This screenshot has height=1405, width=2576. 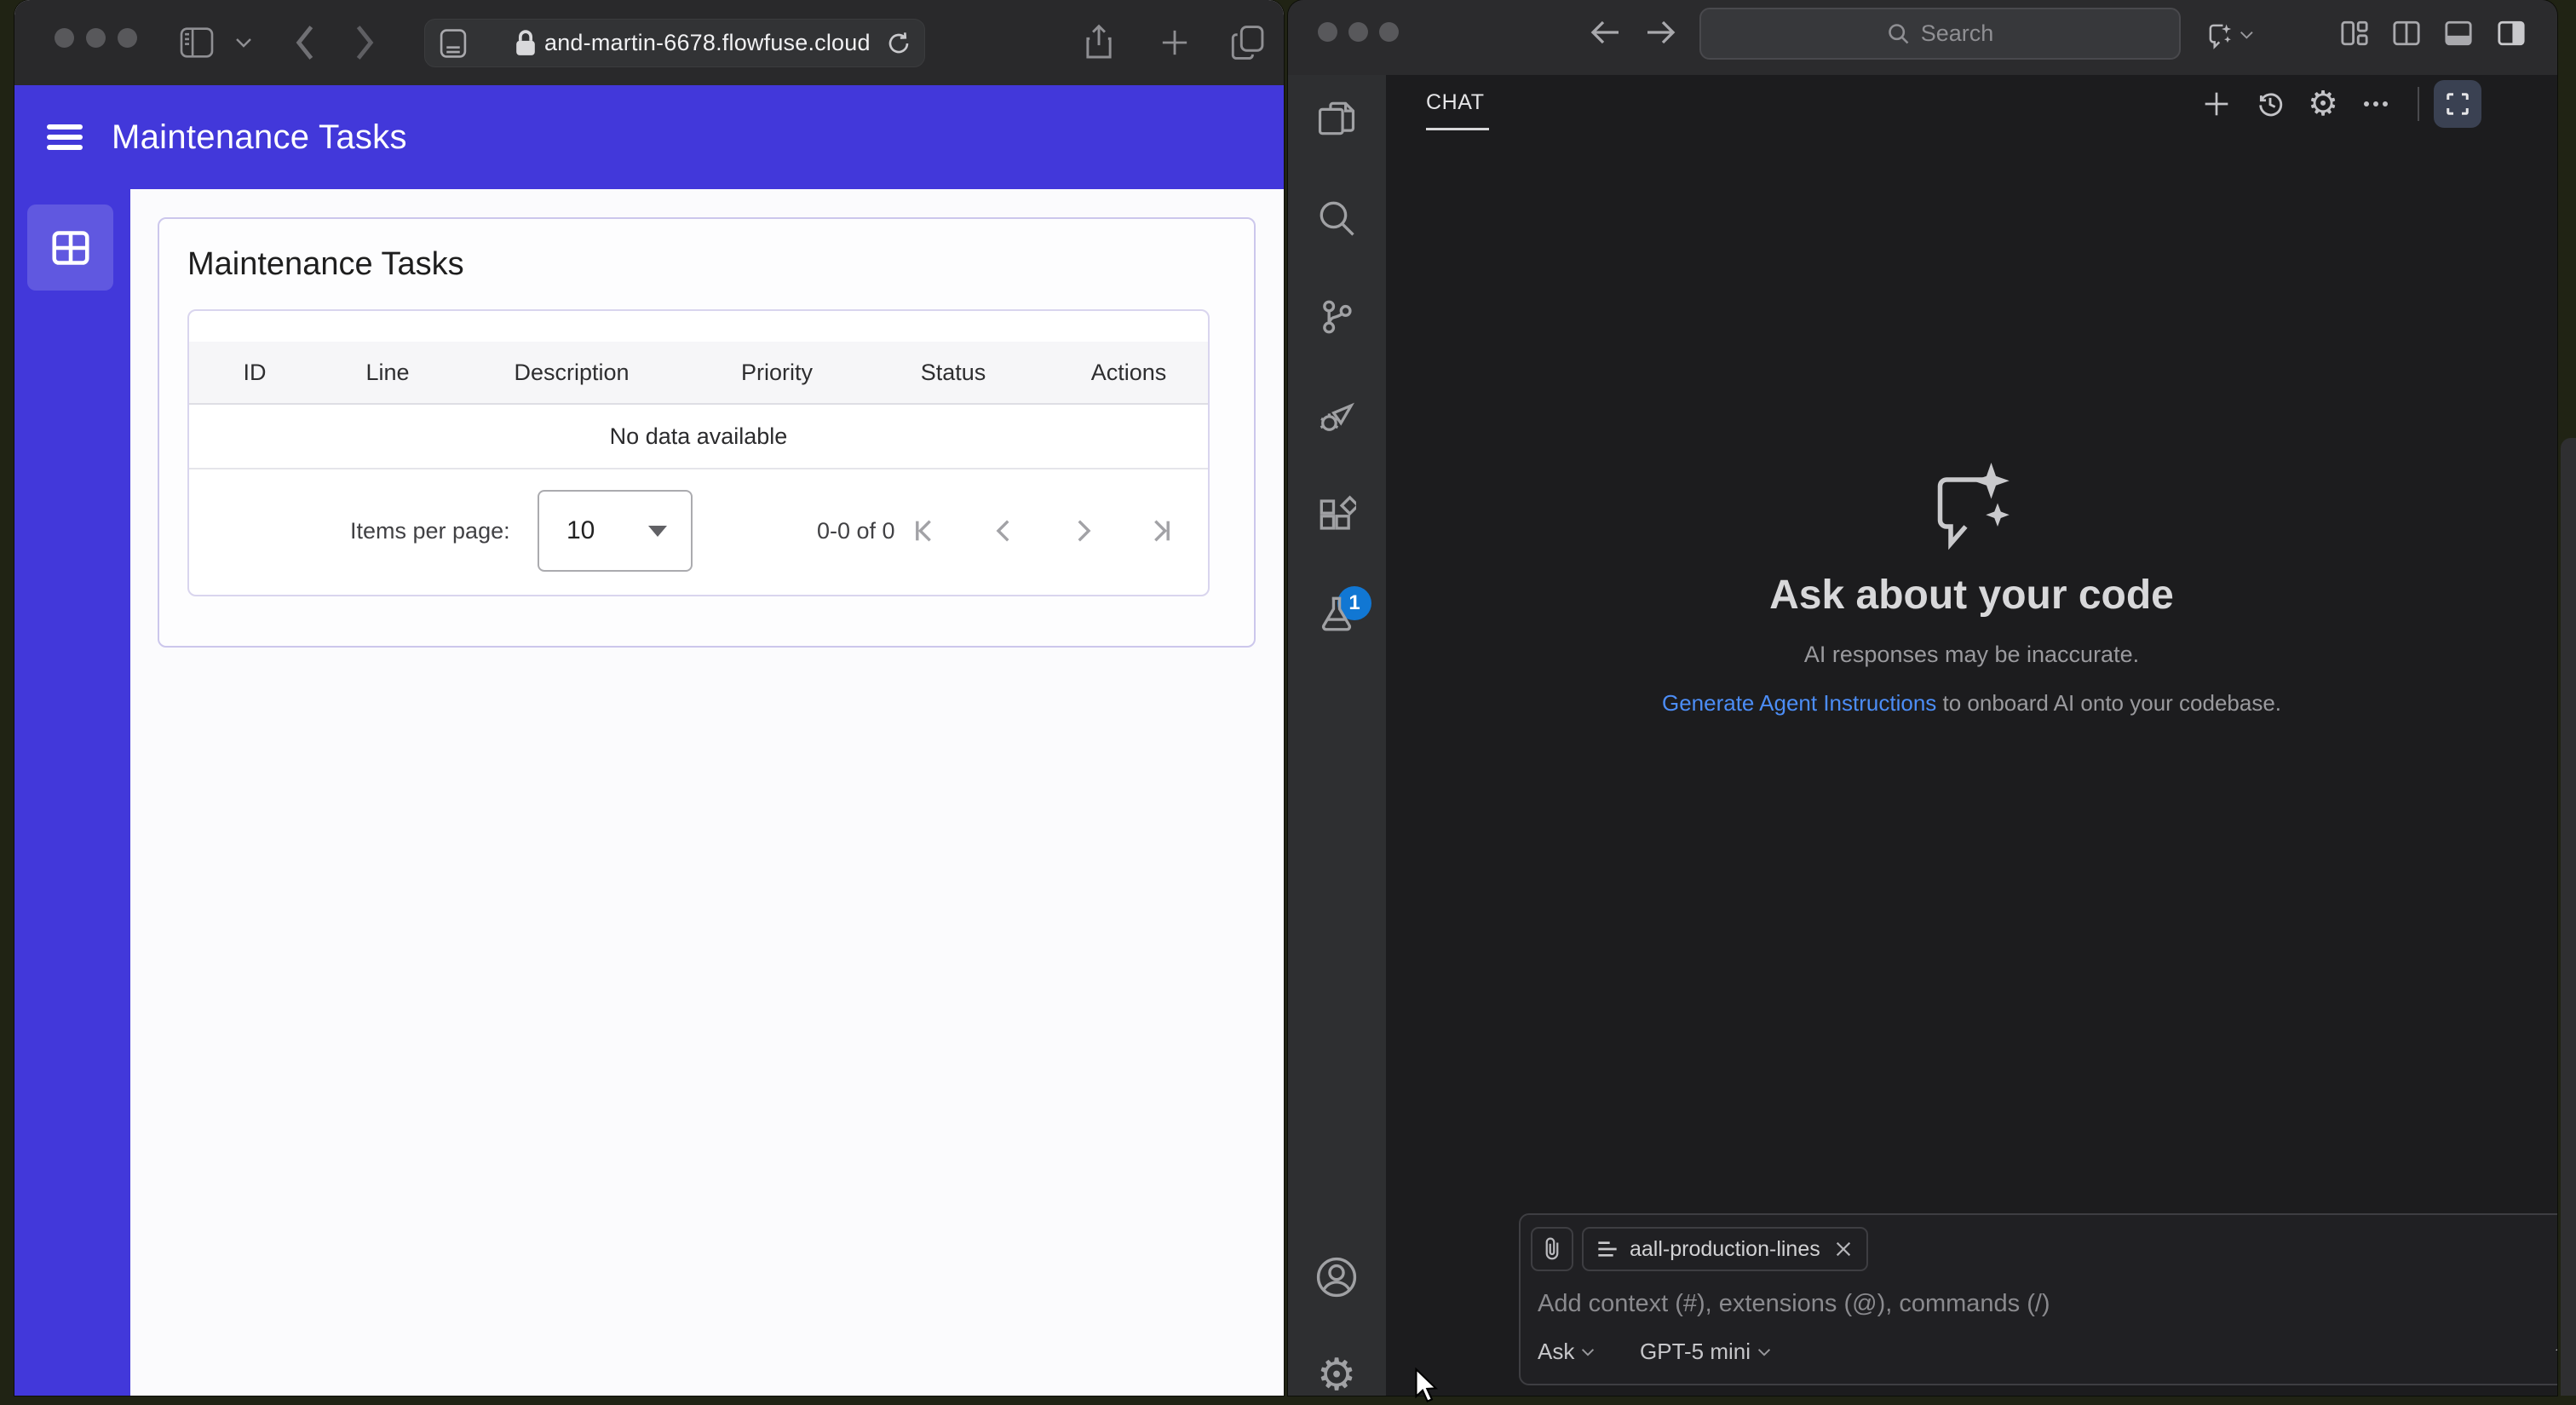 I want to click on sidebar-chevron-icon, so click(x=244, y=43).